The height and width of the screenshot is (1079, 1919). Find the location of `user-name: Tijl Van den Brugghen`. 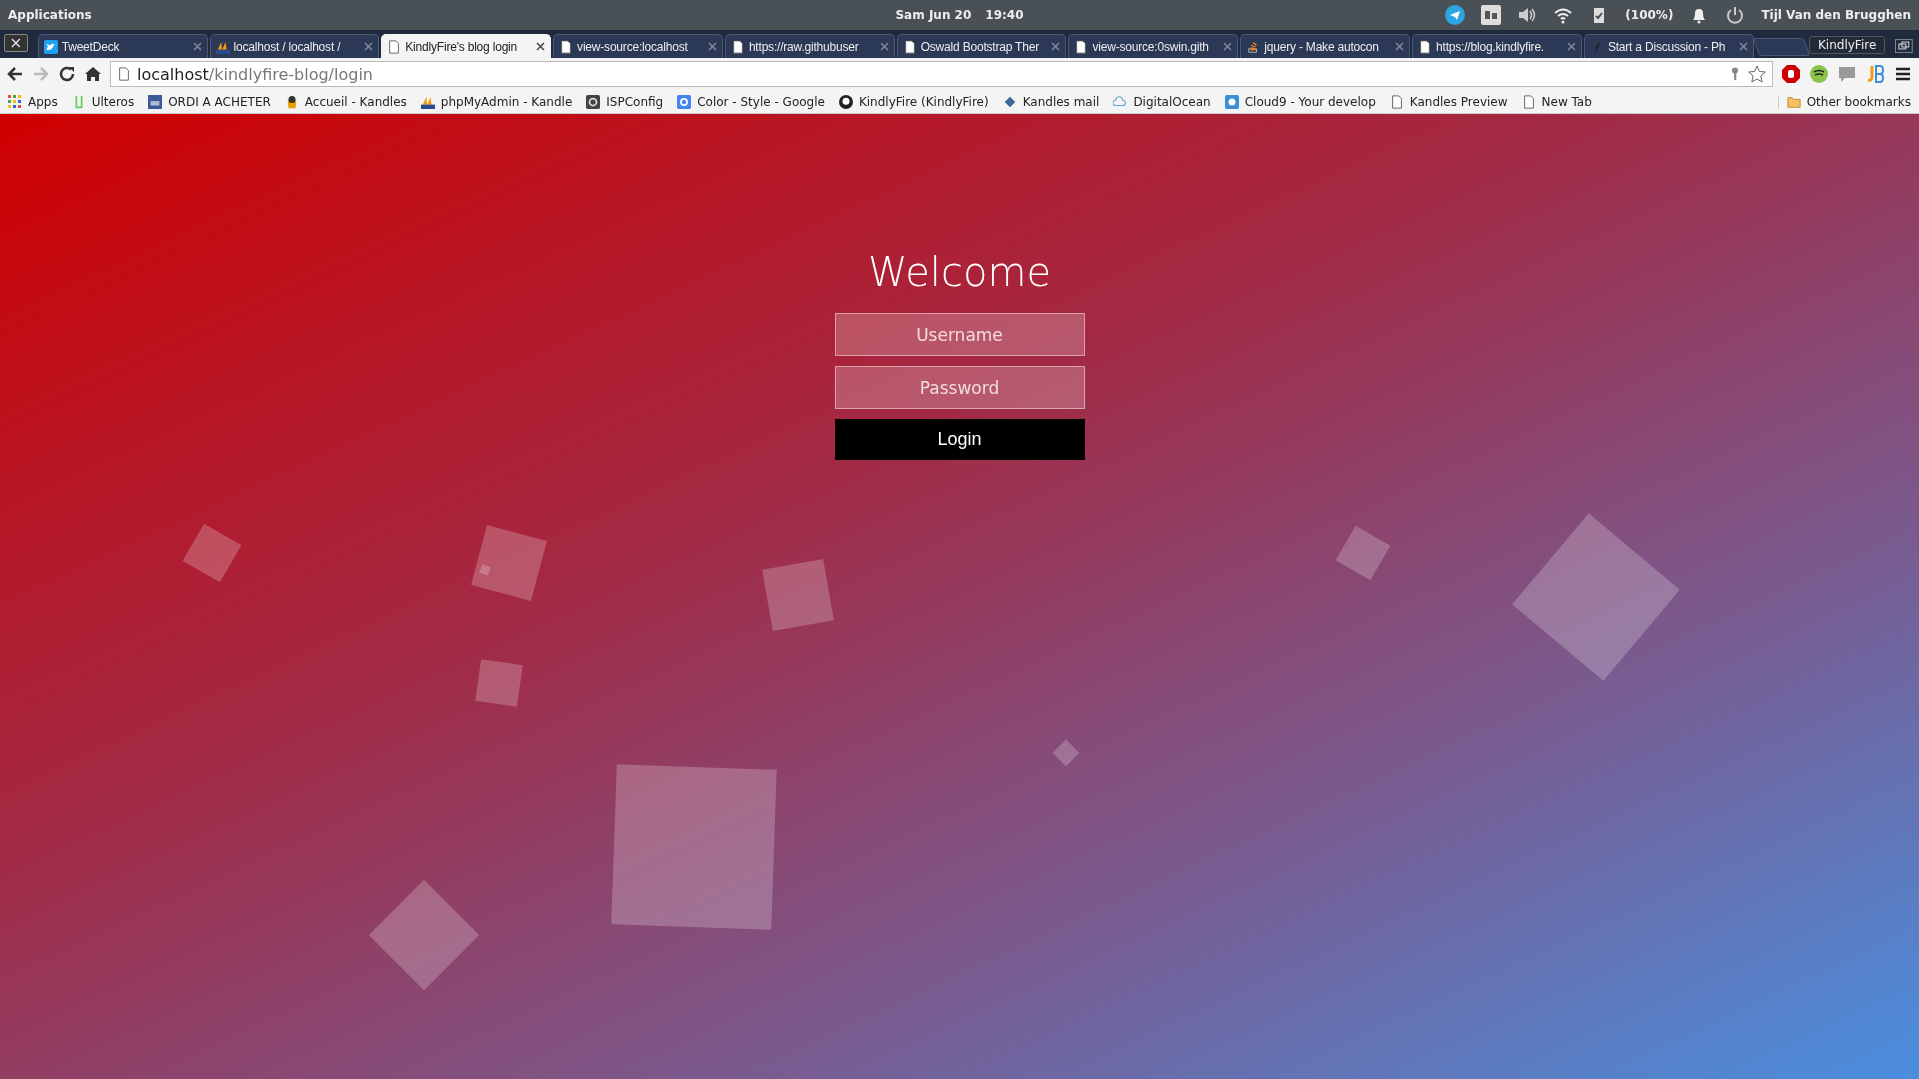

user-name: Tijl Van den Brugghen is located at coordinates (1836, 15).